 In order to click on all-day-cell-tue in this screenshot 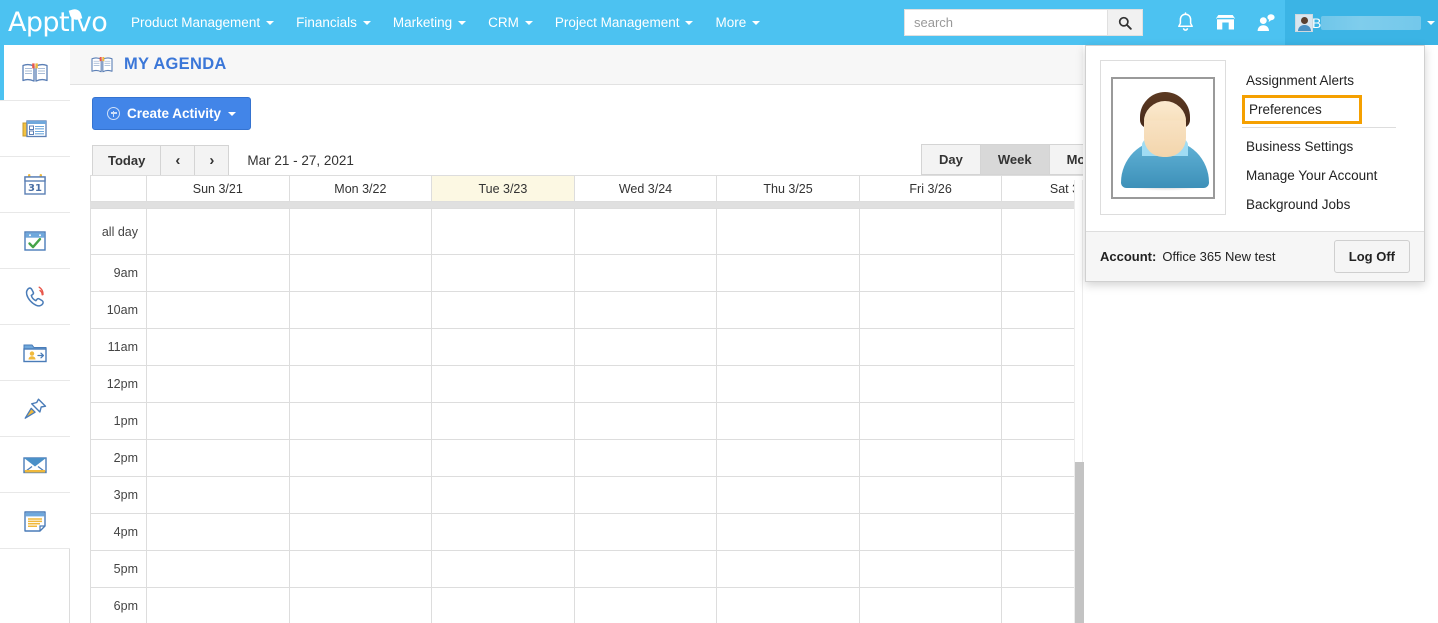, I will do `click(503, 231)`.